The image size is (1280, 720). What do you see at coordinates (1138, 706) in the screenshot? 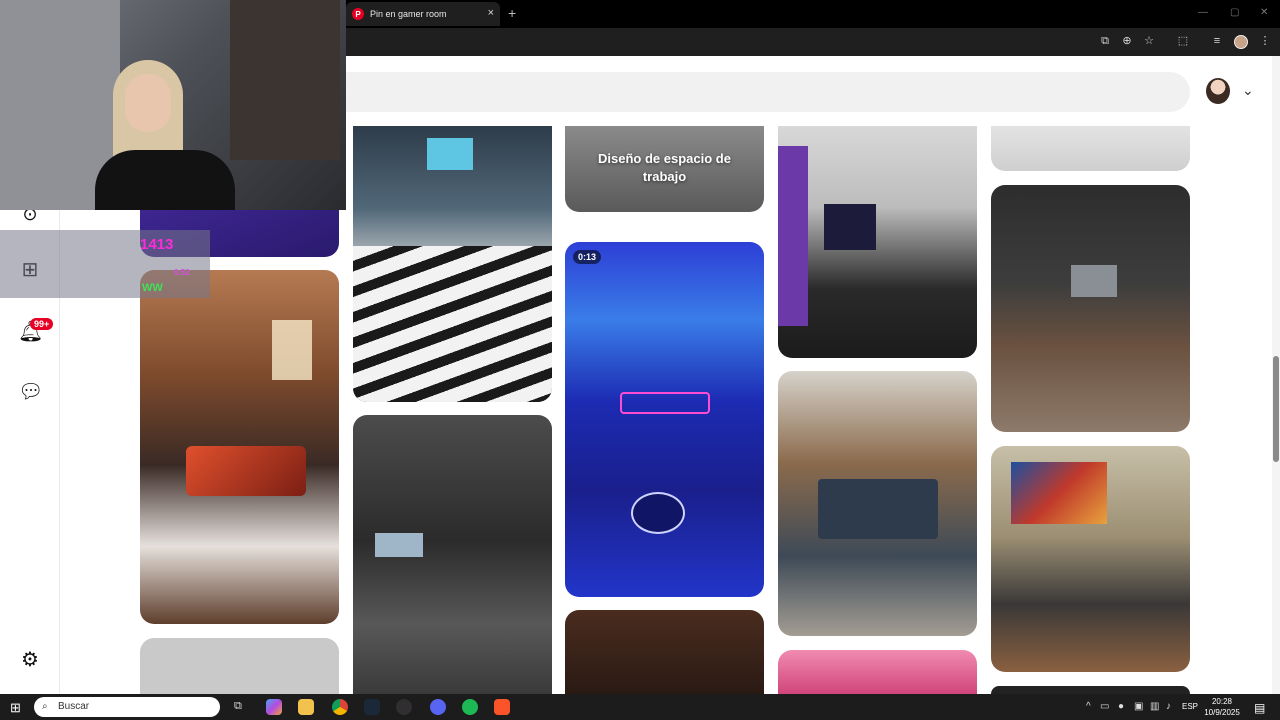
I see `tray-display-icon: ▣` at bounding box center [1138, 706].